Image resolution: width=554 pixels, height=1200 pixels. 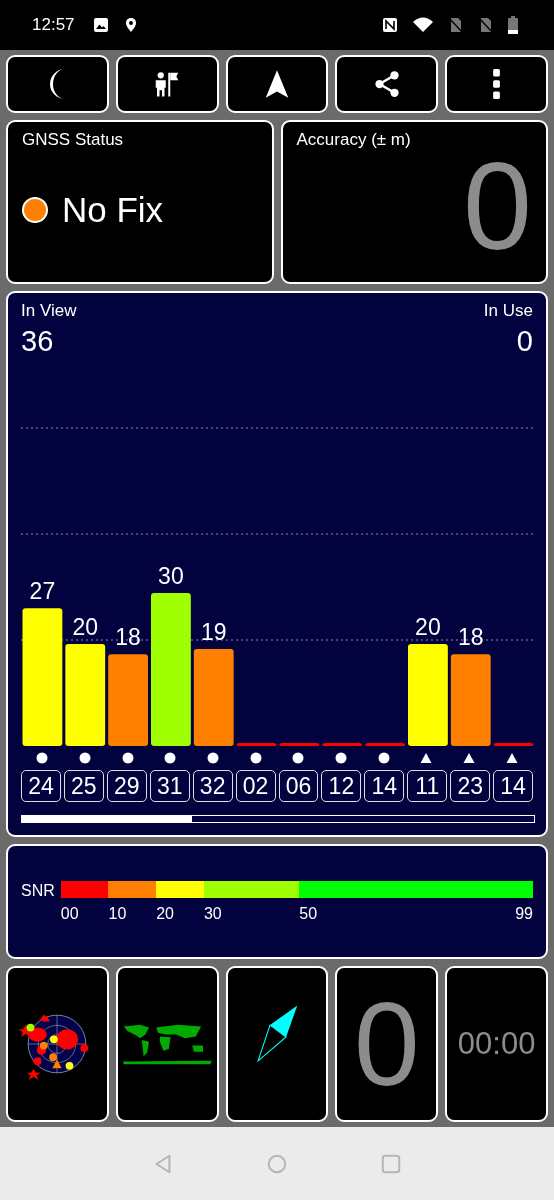 What do you see at coordinates (390, 25) in the screenshot?
I see `nfc-icon` at bounding box center [390, 25].